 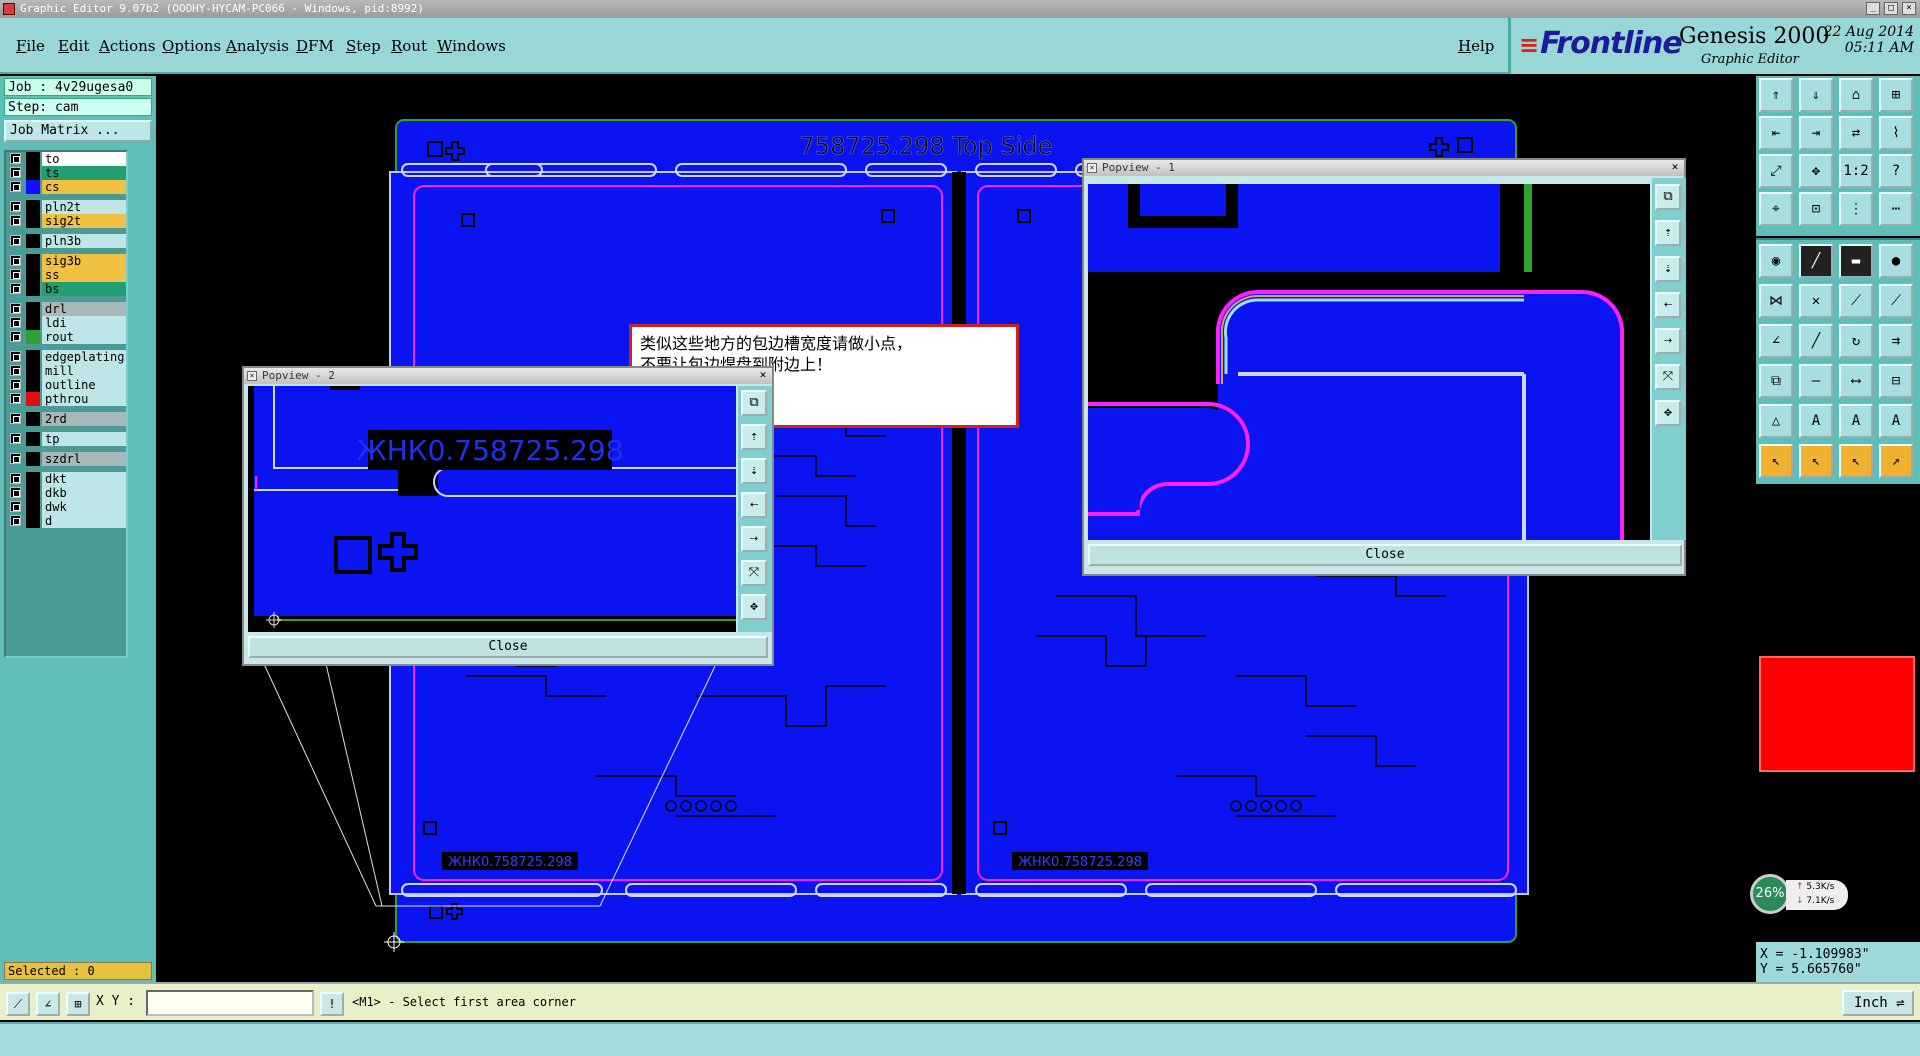 I want to click on menu-edit: Edit, so click(x=73, y=46).